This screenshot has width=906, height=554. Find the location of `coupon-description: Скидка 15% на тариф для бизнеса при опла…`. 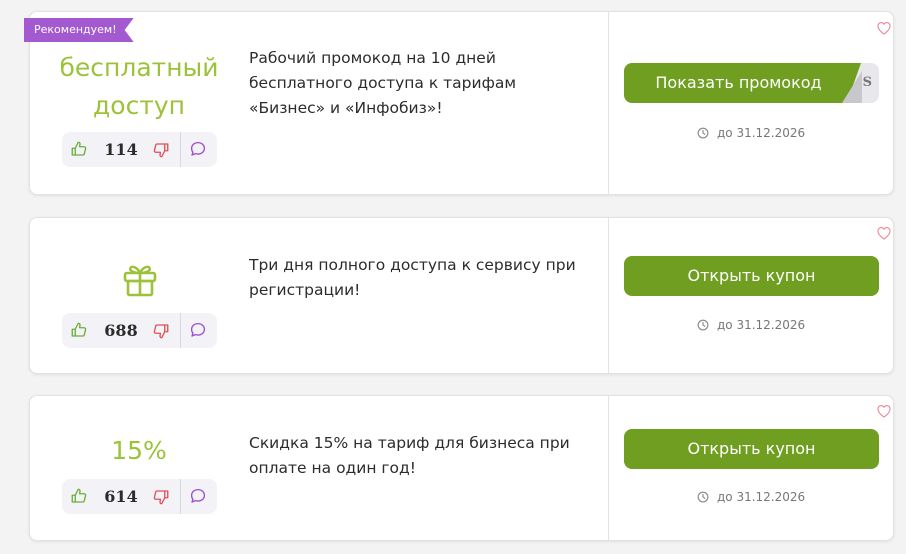

coupon-description: Скидка 15% на тариф для бизнеса при опла… is located at coordinates (421, 456).